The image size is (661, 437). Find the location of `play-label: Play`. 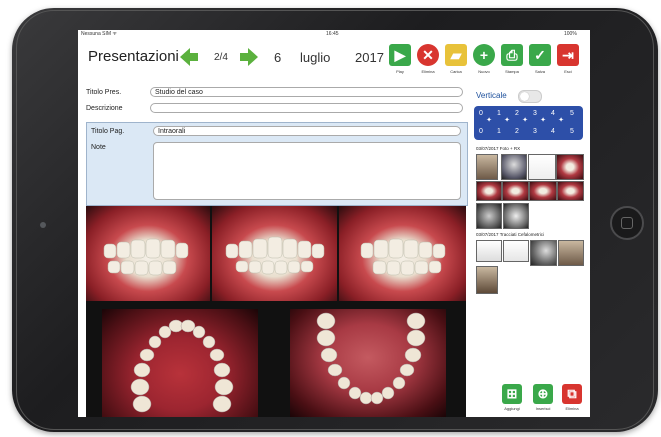

play-label: Play is located at coordinates (400, 71).